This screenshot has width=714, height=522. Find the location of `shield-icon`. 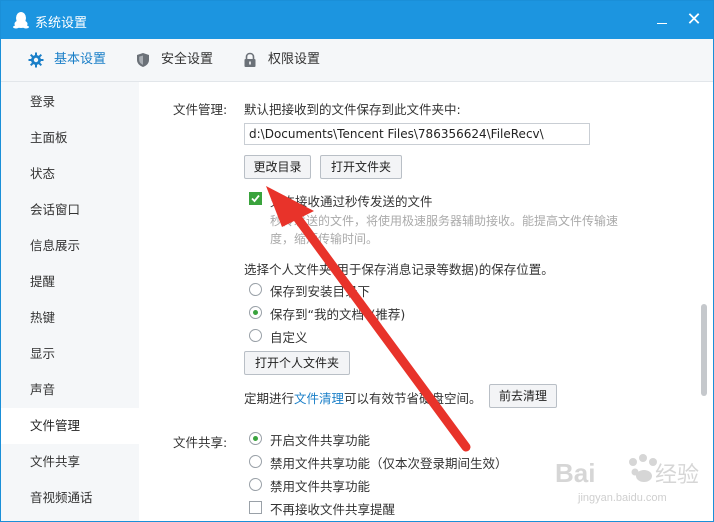

shield-icon is located at coordinates (143, 60).